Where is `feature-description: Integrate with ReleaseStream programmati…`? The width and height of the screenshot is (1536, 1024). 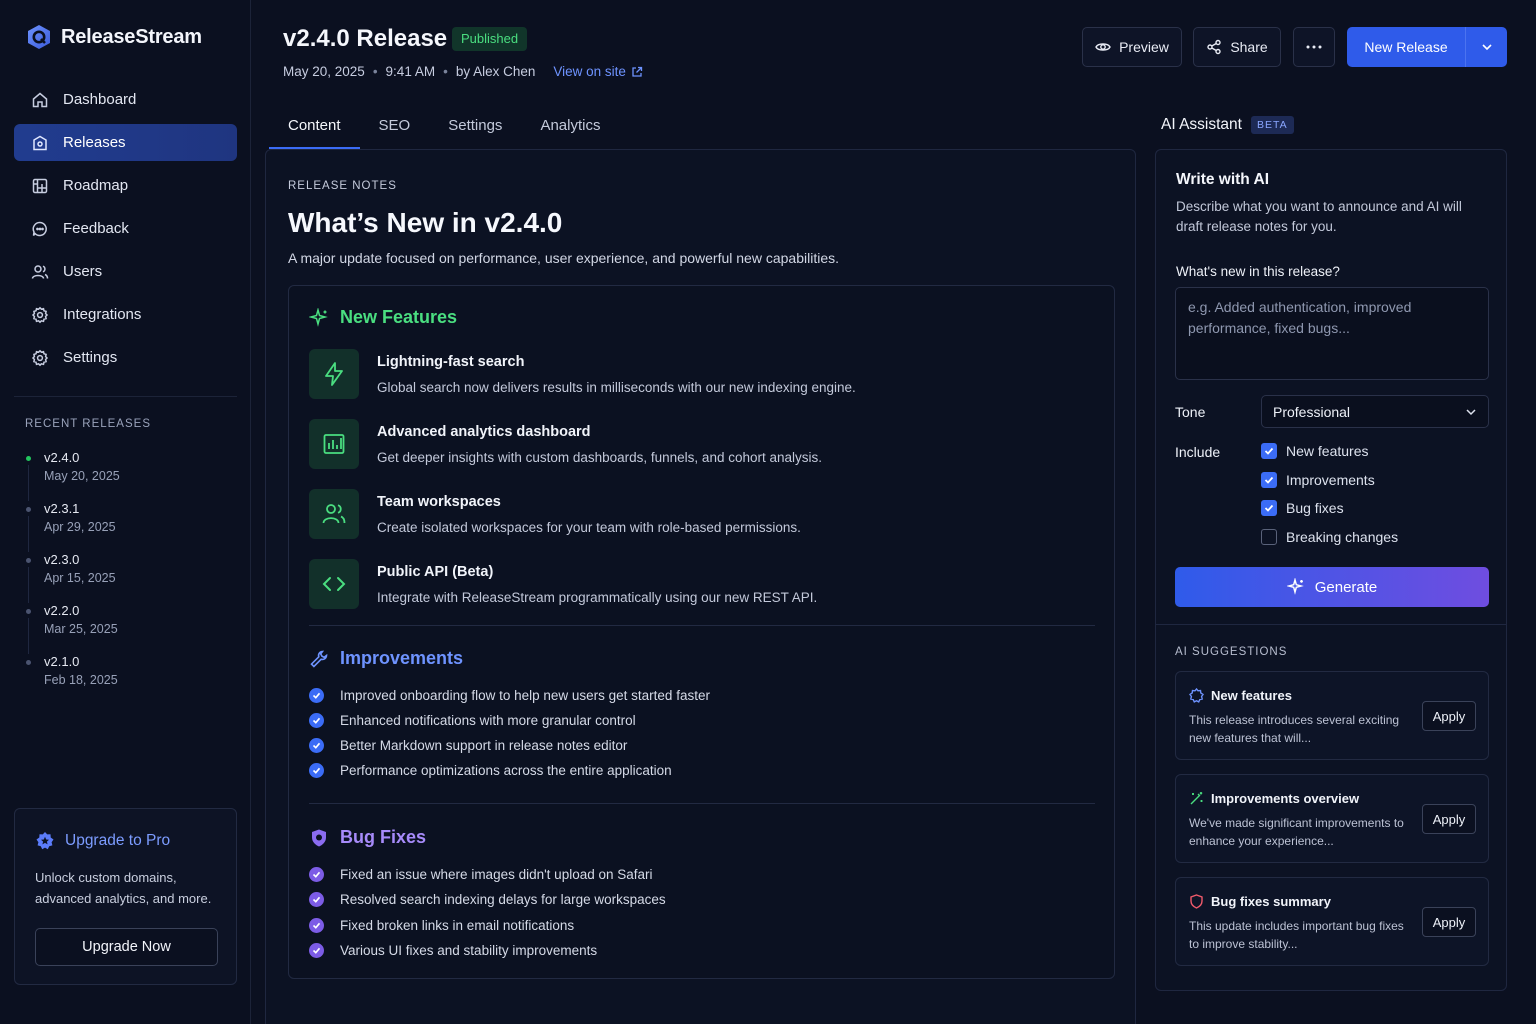 feature-description: Integrate with ReleaseStream programmati… is located at coordinates (597, 597).